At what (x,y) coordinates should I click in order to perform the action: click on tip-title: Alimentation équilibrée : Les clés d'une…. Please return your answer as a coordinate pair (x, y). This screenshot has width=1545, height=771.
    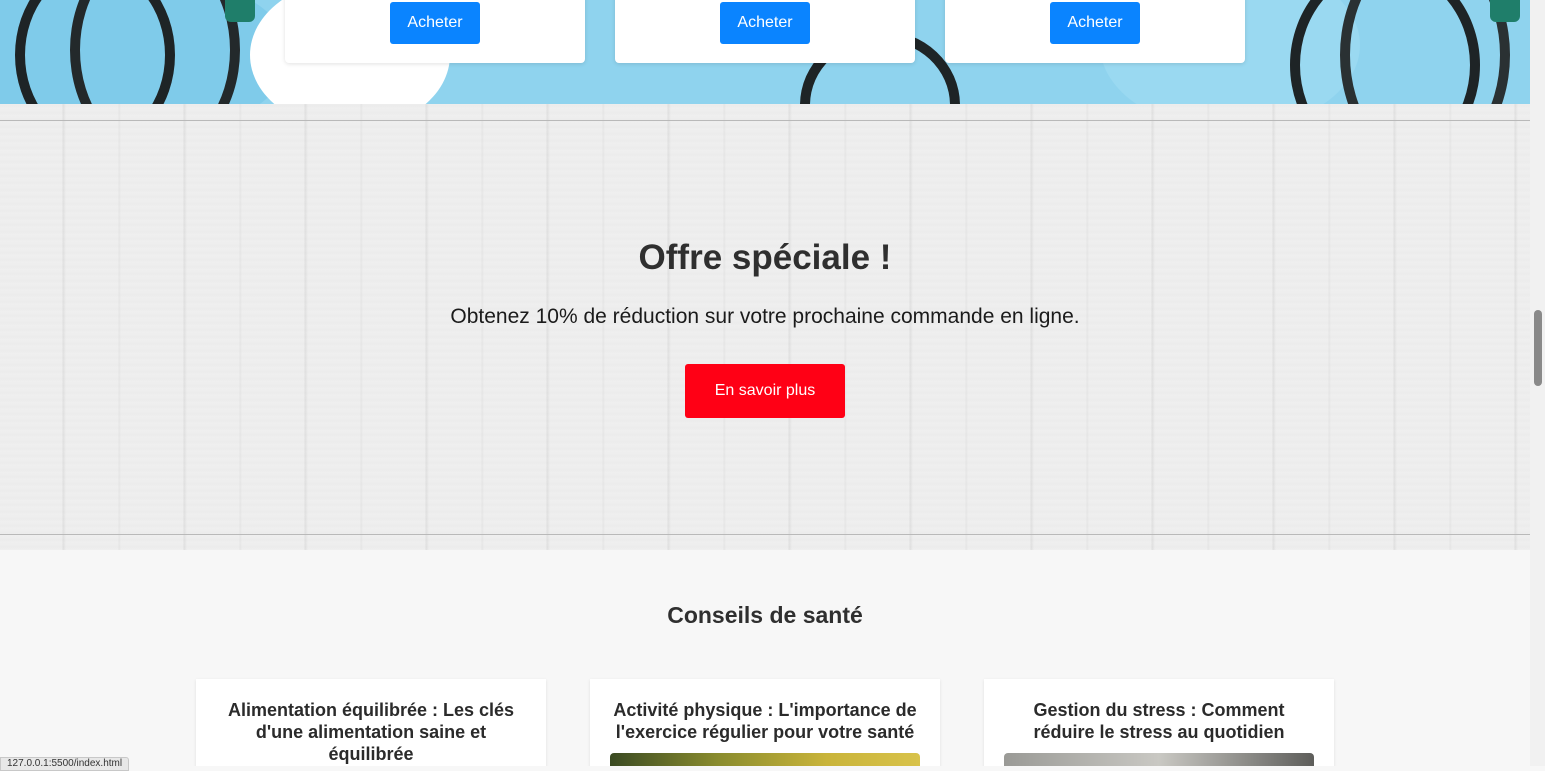
    Looking at the image, I should click on (371, 732).